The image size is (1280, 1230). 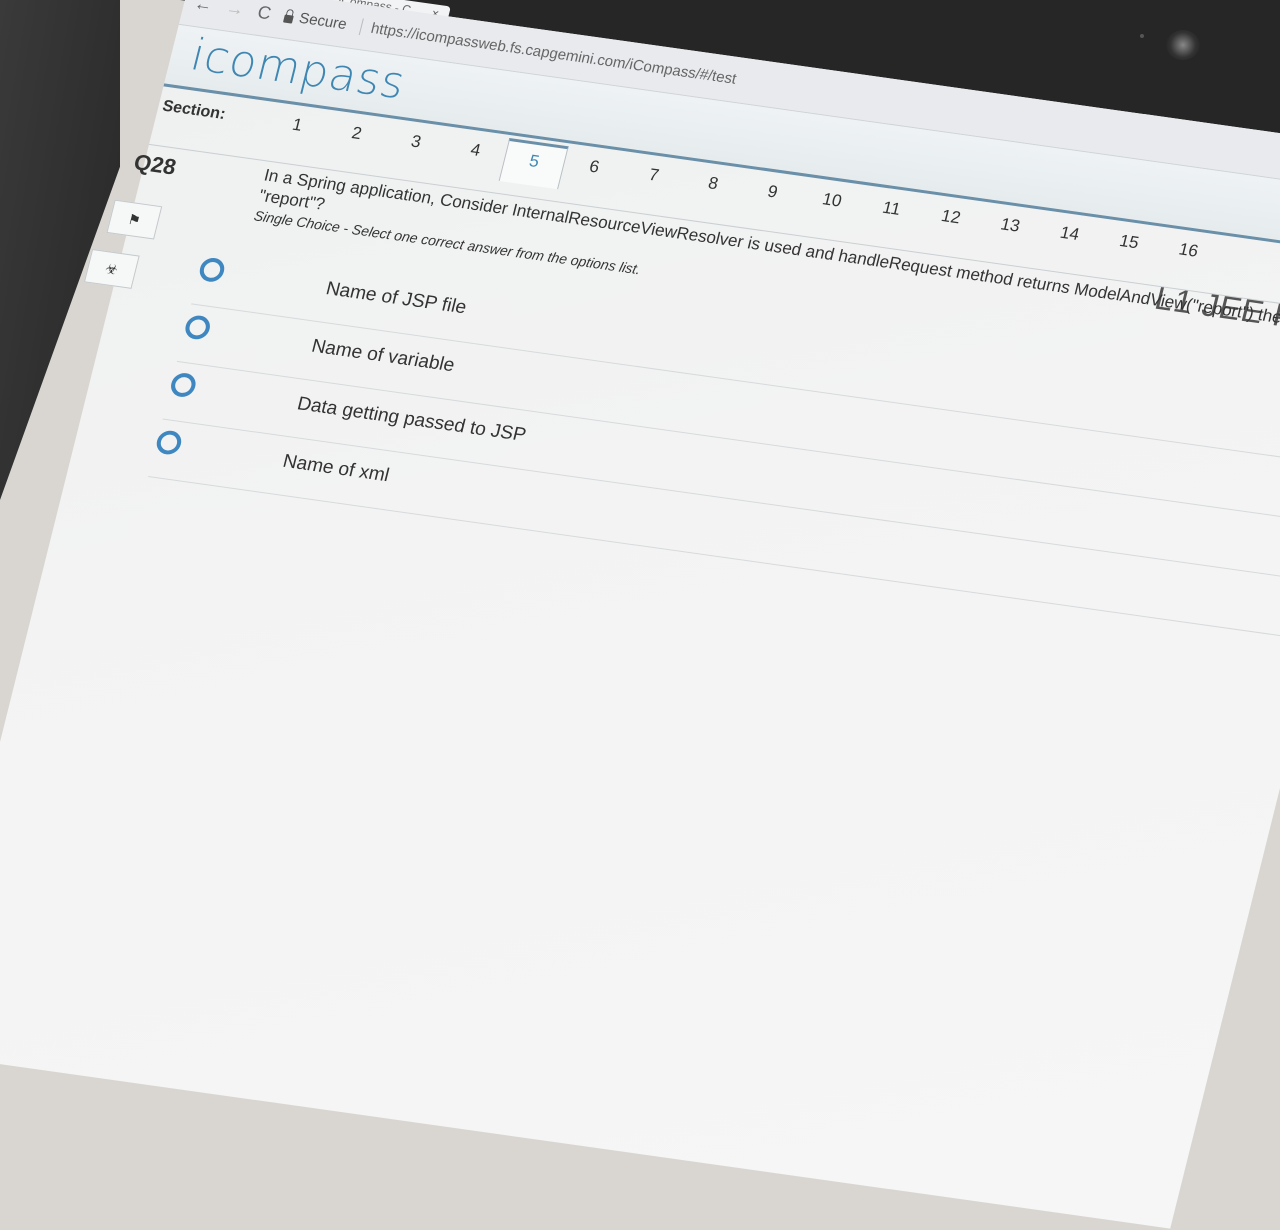 I want to click on secure-label: Secure, so click(x=323, y=21).